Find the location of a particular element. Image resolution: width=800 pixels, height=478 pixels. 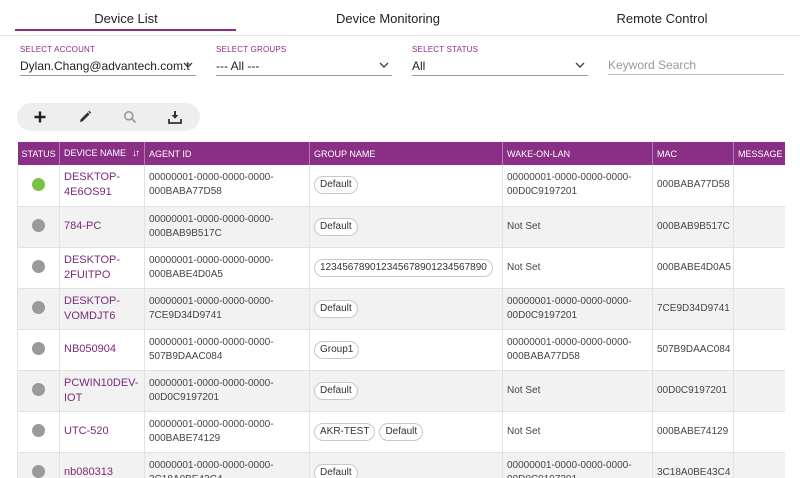

device-name-cell: PCWIN10DEV-IOT is located at coordinates (102, 391).